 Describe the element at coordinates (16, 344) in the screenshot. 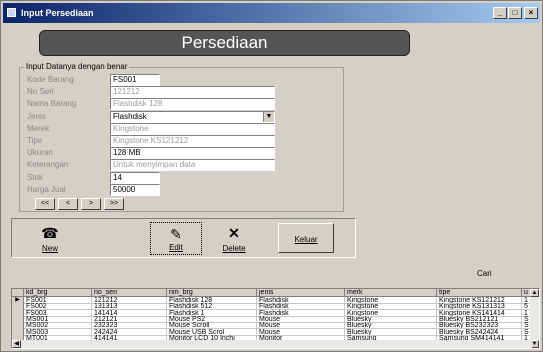

I see `scroll-left-icon: ◀` at that location.